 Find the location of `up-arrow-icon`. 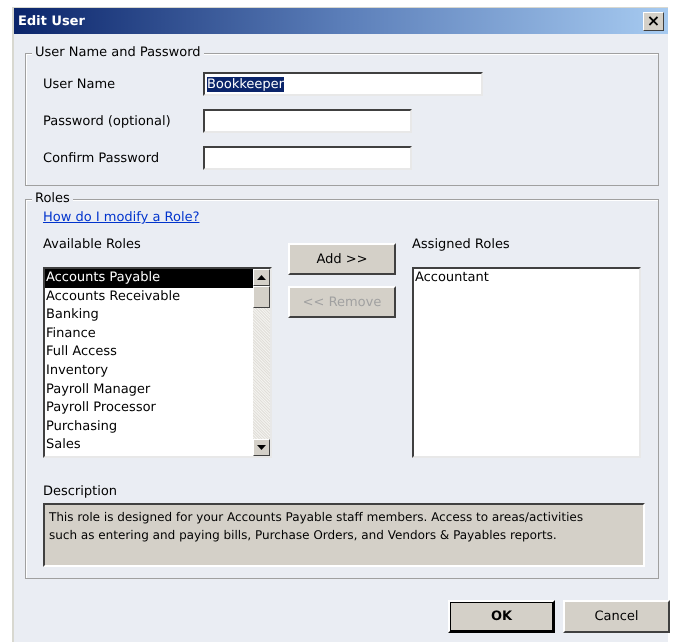

up-arrow-icon is located at coordinates (261, 277).